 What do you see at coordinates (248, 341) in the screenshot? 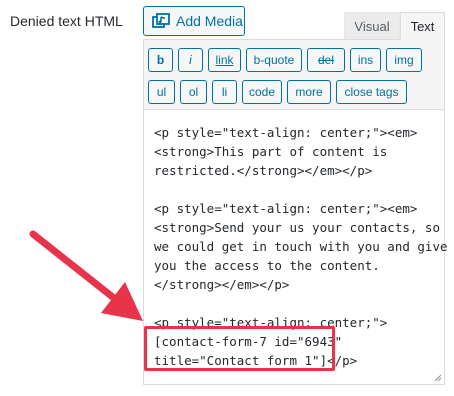
I see `code-line: [contact-form-7 id="6943"` at bounding box center [248, 341].